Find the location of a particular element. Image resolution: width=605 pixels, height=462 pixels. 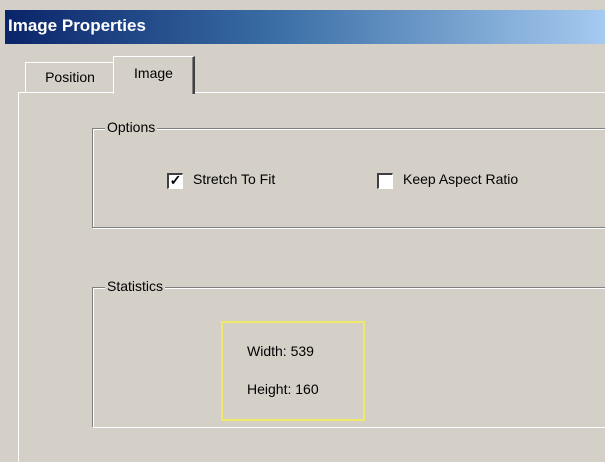

tab-image-label: Image is located at coordinates (153, 73).